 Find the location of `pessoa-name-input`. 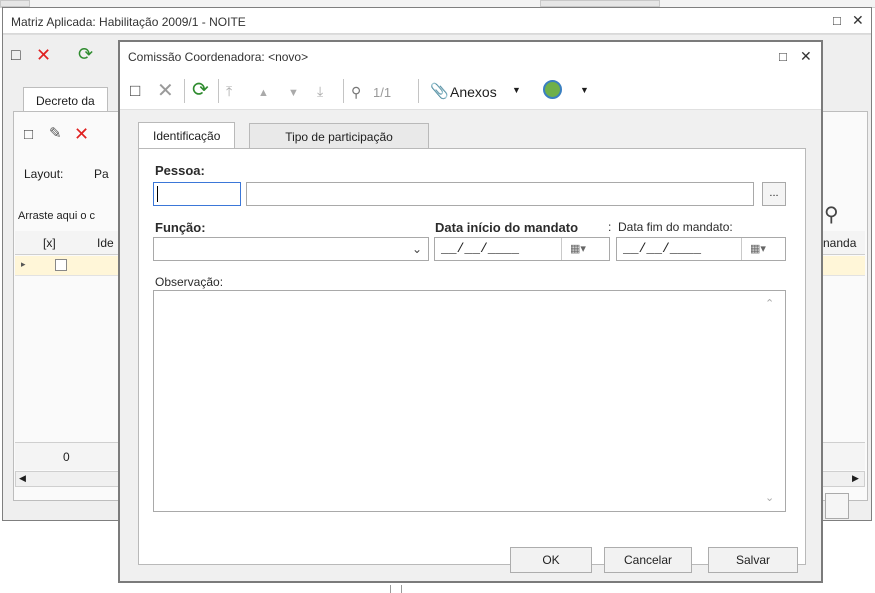

pessoa-name-input is located at coordinates (500, 194).